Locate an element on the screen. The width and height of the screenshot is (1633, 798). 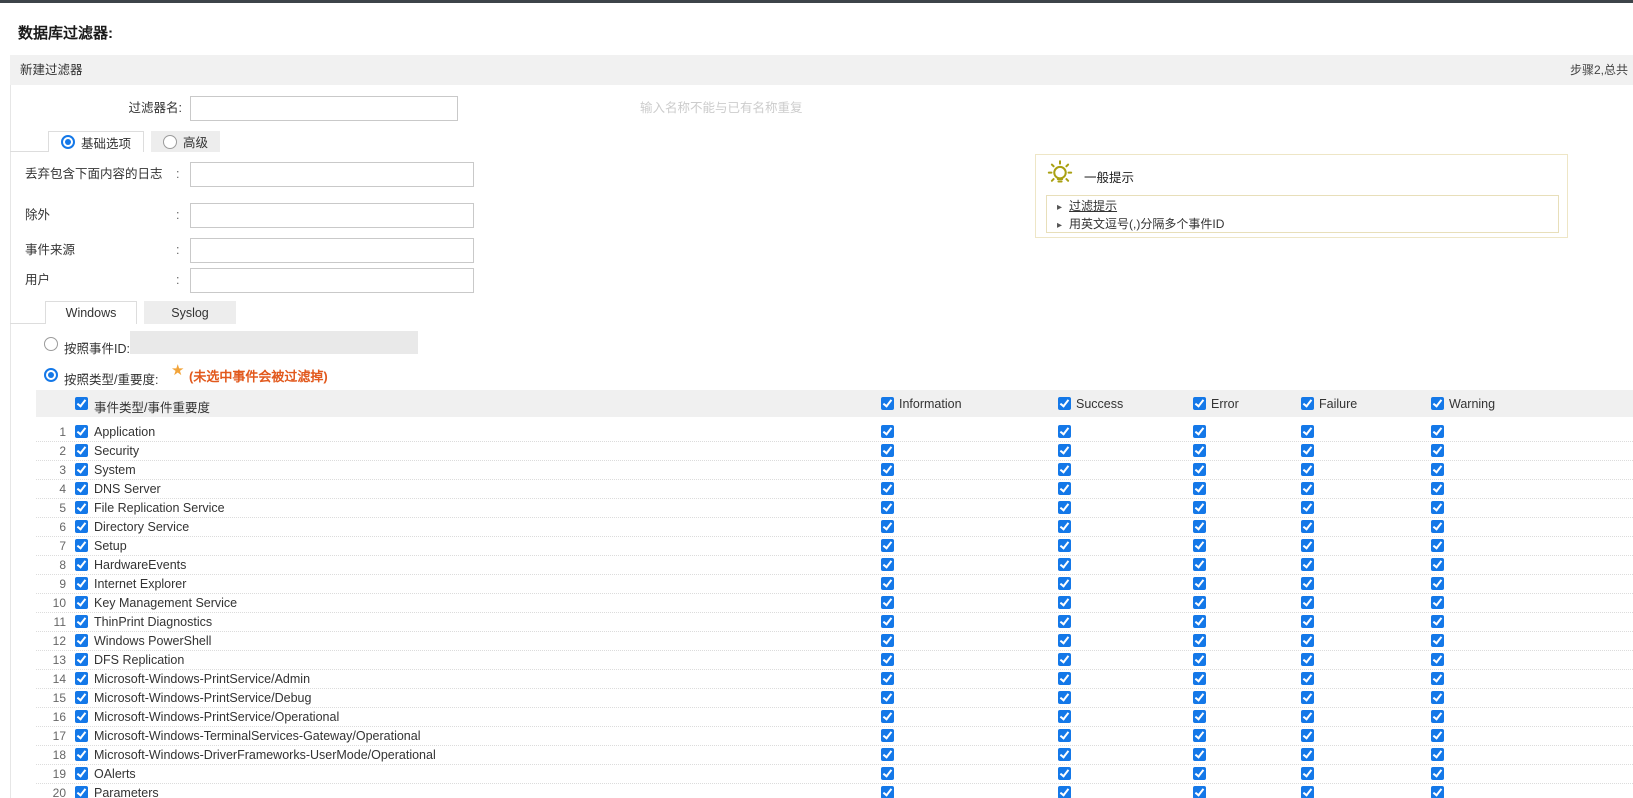
discard-contains-input is located at coordinates (332, 174).